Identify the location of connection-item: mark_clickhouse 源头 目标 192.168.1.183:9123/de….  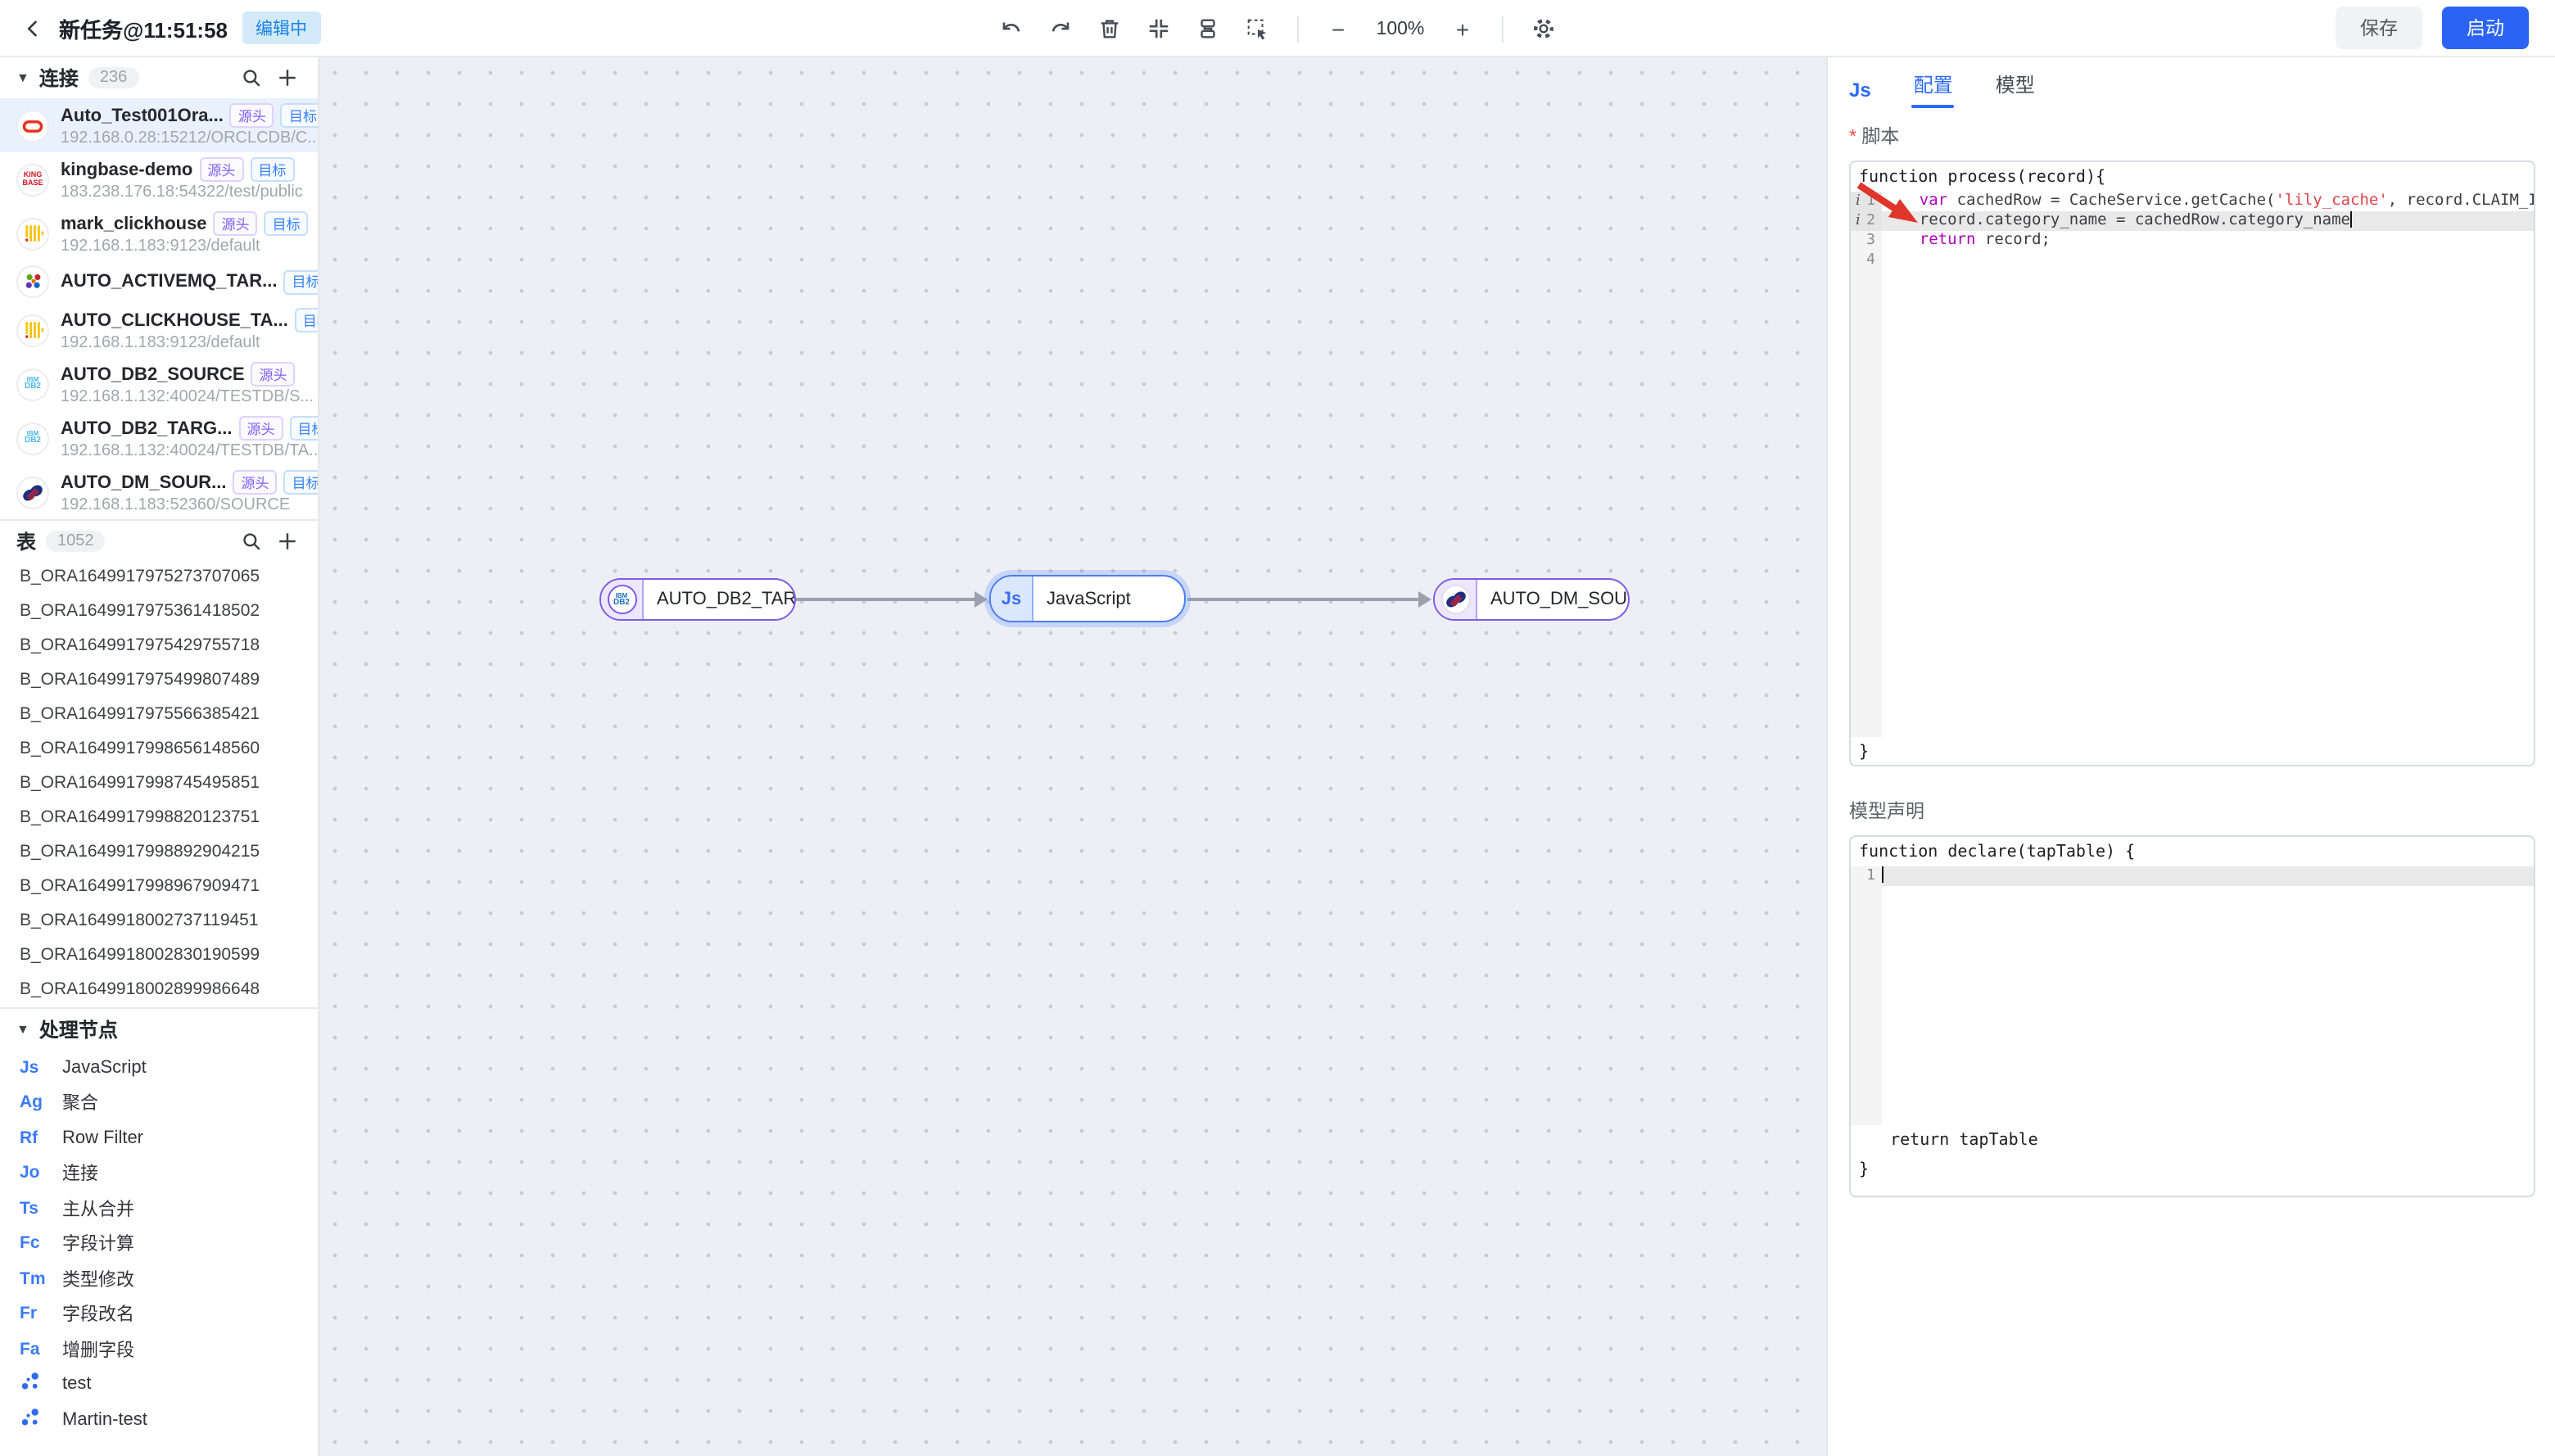
(159, 233).